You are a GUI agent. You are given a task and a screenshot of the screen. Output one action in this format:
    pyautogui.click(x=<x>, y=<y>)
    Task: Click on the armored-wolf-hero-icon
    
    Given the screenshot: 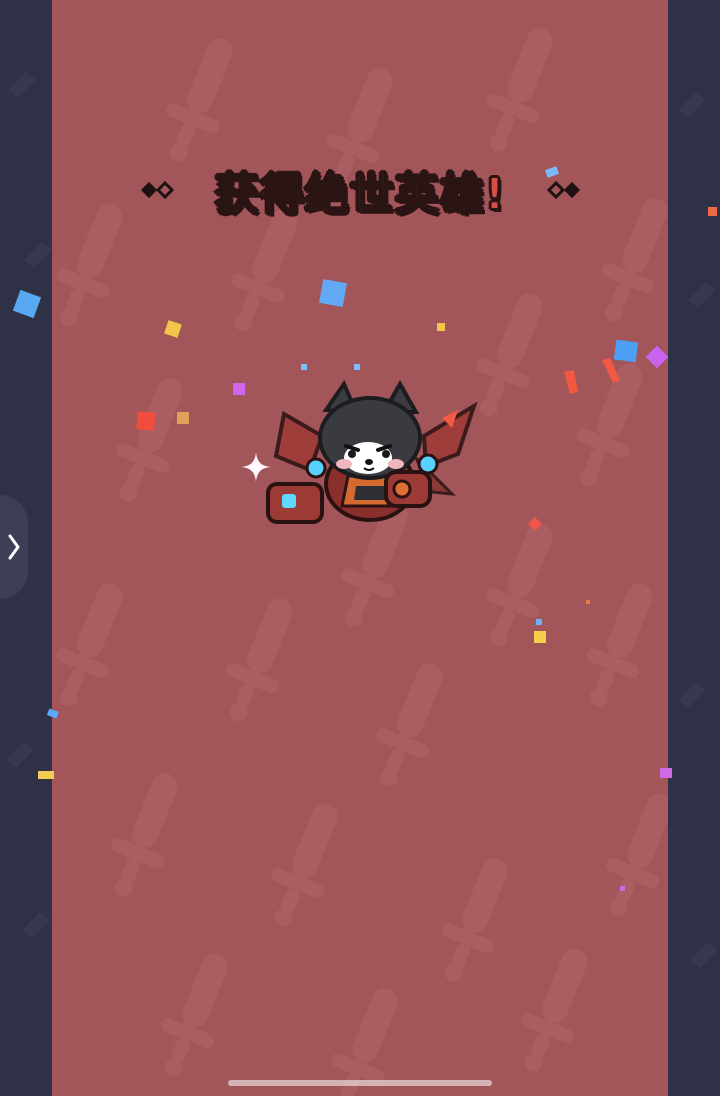 What is the action you would take?
    pyautogui.click(x=368, y=456)
    